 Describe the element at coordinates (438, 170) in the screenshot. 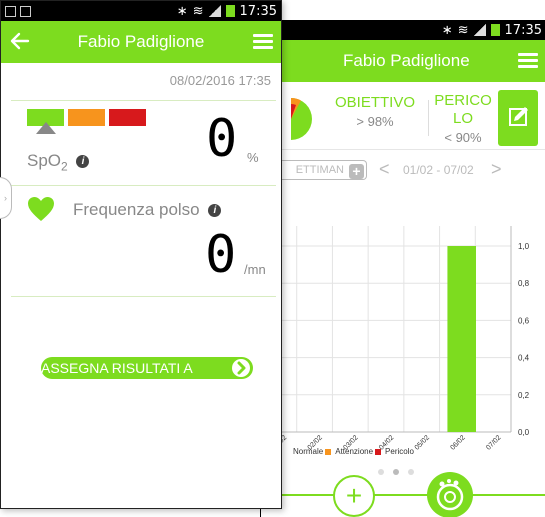

I see `period-range: 01/02 - 07/02` at that location.